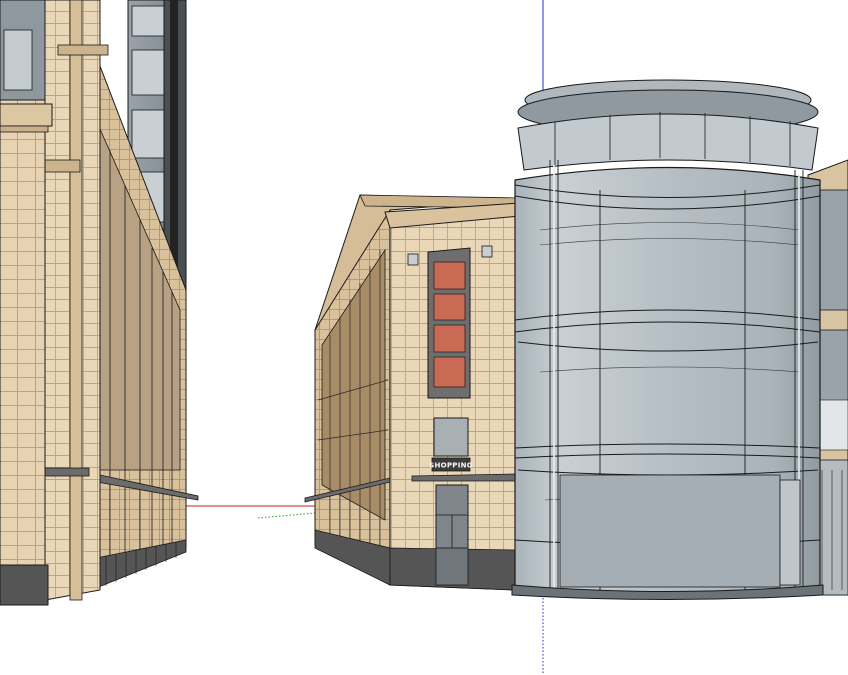  What do you see at coordinates (23, 352) in the screenshot?
I see `left-near-block` at bounding box center [23, 352].